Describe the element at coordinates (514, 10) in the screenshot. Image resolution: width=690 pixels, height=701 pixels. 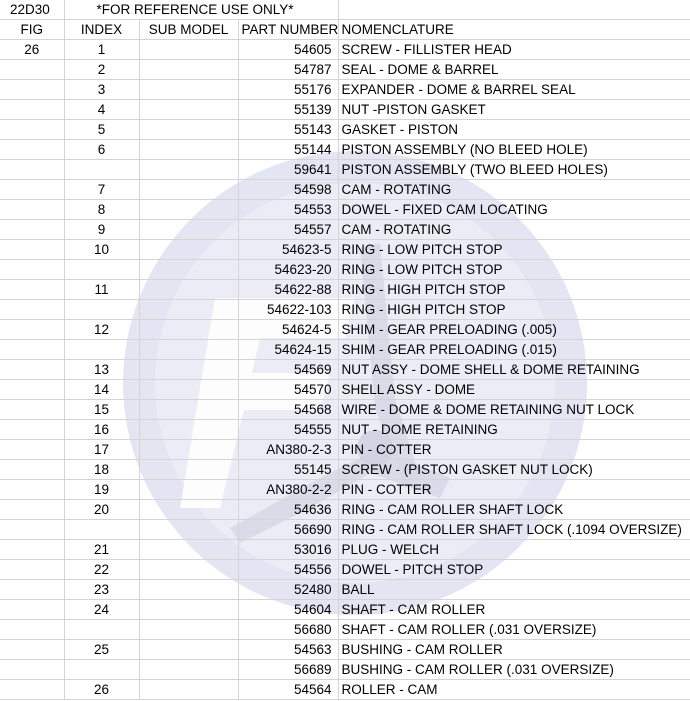
I see `cell-empty` at that location.